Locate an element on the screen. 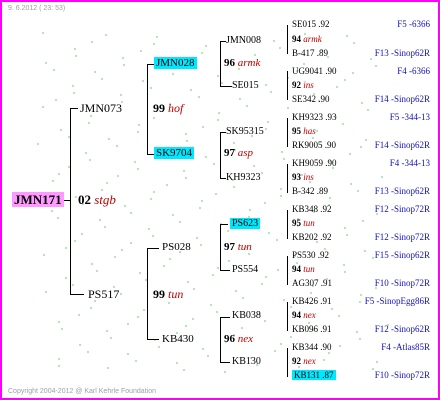 Image resolution: width=440 pixels, height=400 pixels. sire-year: 99 is located at coordinates (159, 108).